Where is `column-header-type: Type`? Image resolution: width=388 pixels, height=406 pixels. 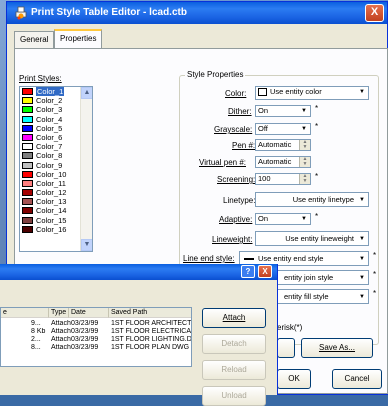
column-header-type: Type is located at coordinates (59, 313).